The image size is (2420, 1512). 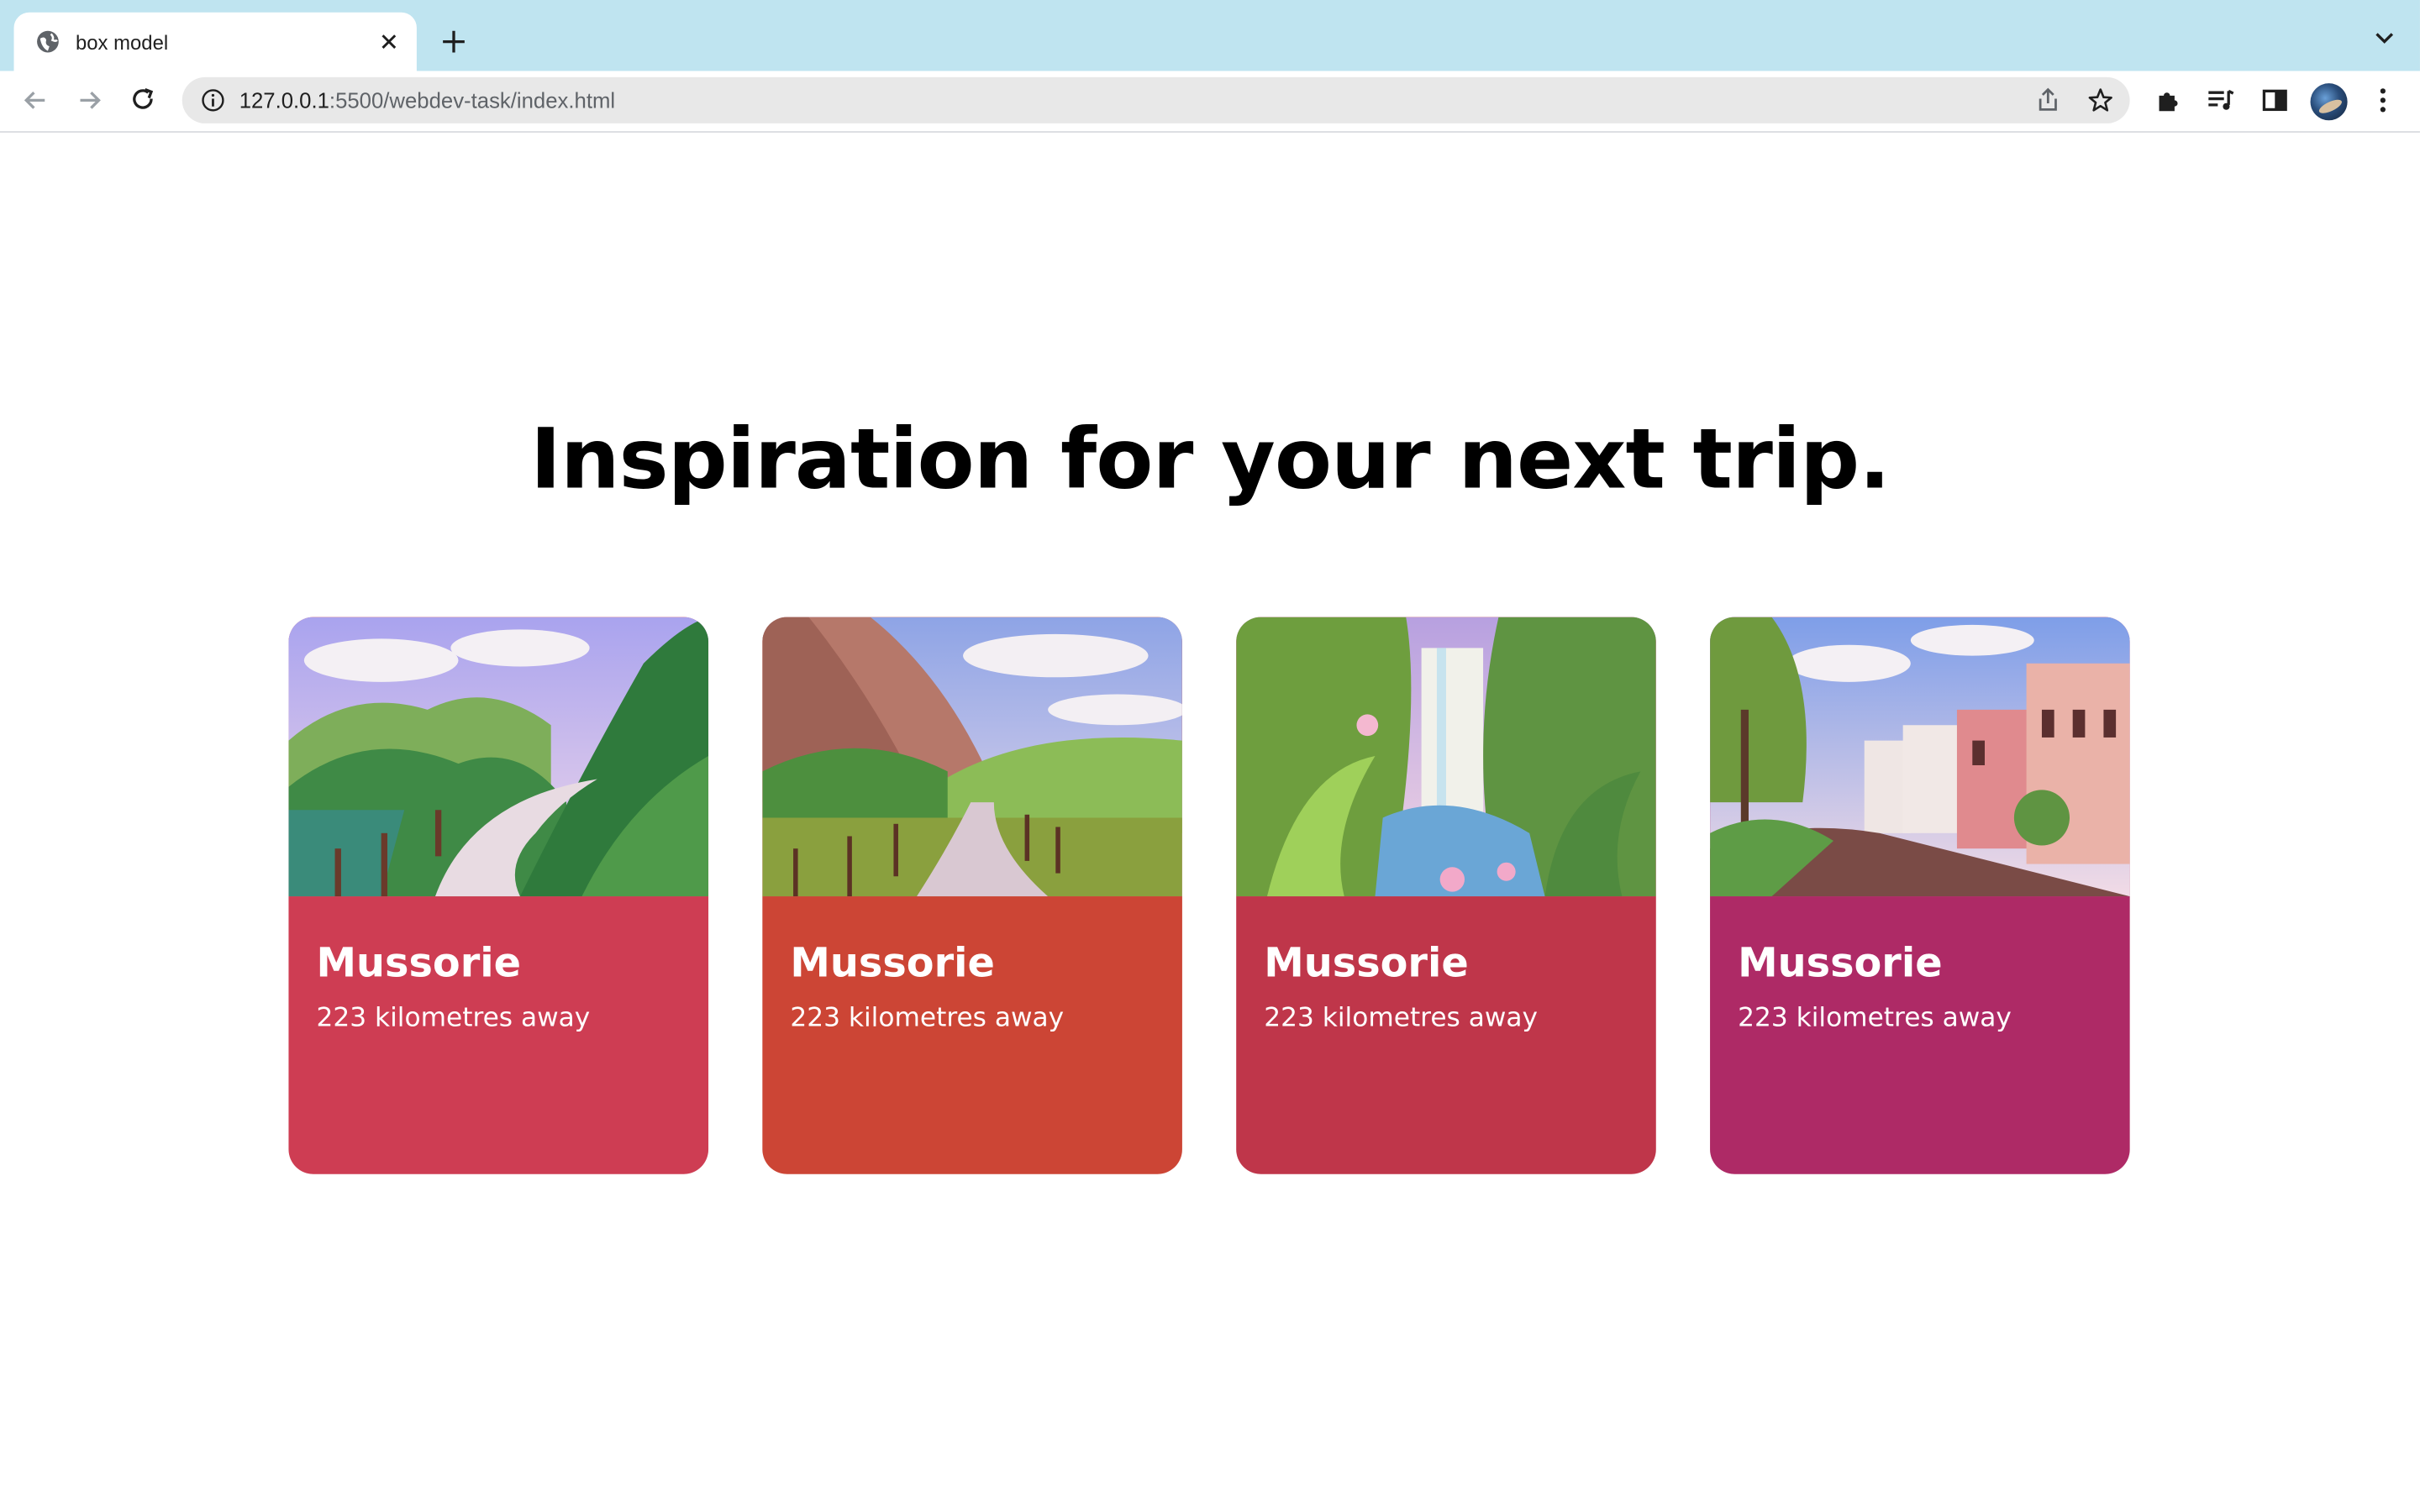 I want to click on extensions-icon, so click(x=2168, y=100).